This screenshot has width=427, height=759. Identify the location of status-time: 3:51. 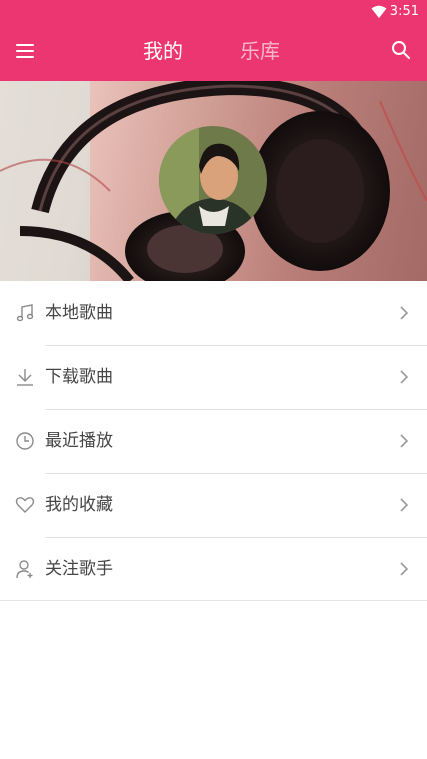
(404, 11).